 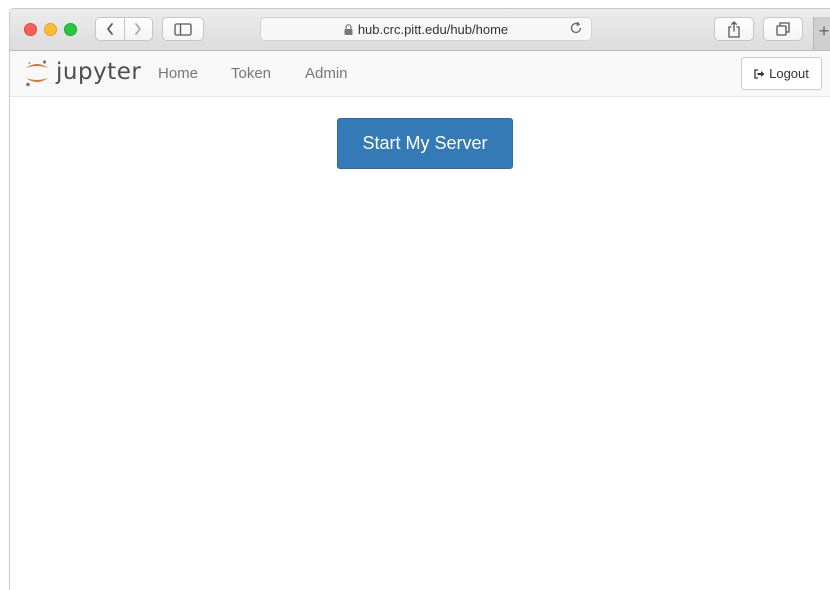 What do you see at coordinates (759, 73) in the screenshot?
I see `sign-out-icon` at bounding box center [759, 73].